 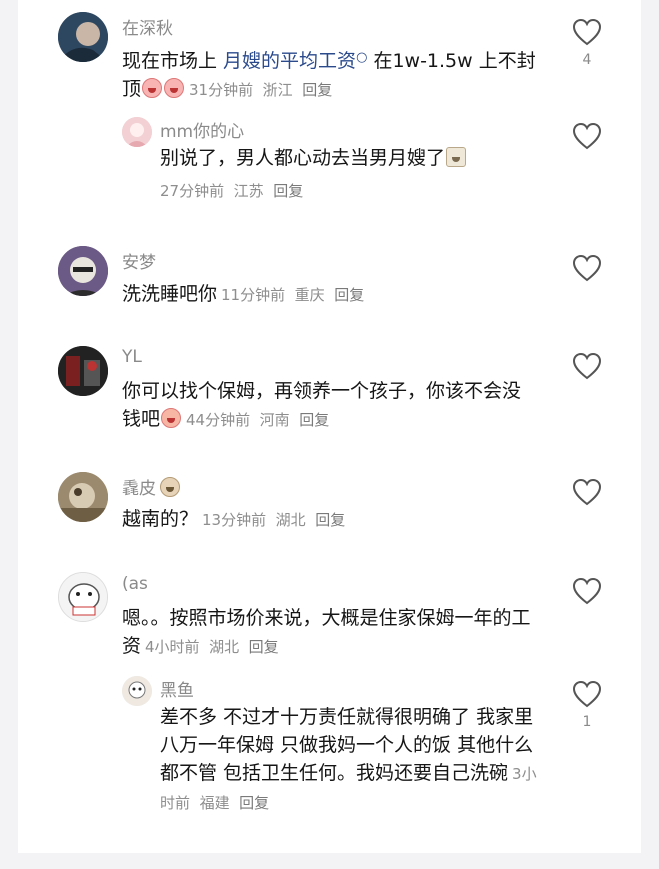 I want to click on comment-meta: 13分钟前 湖北 回复, so click(x=273, y=520).